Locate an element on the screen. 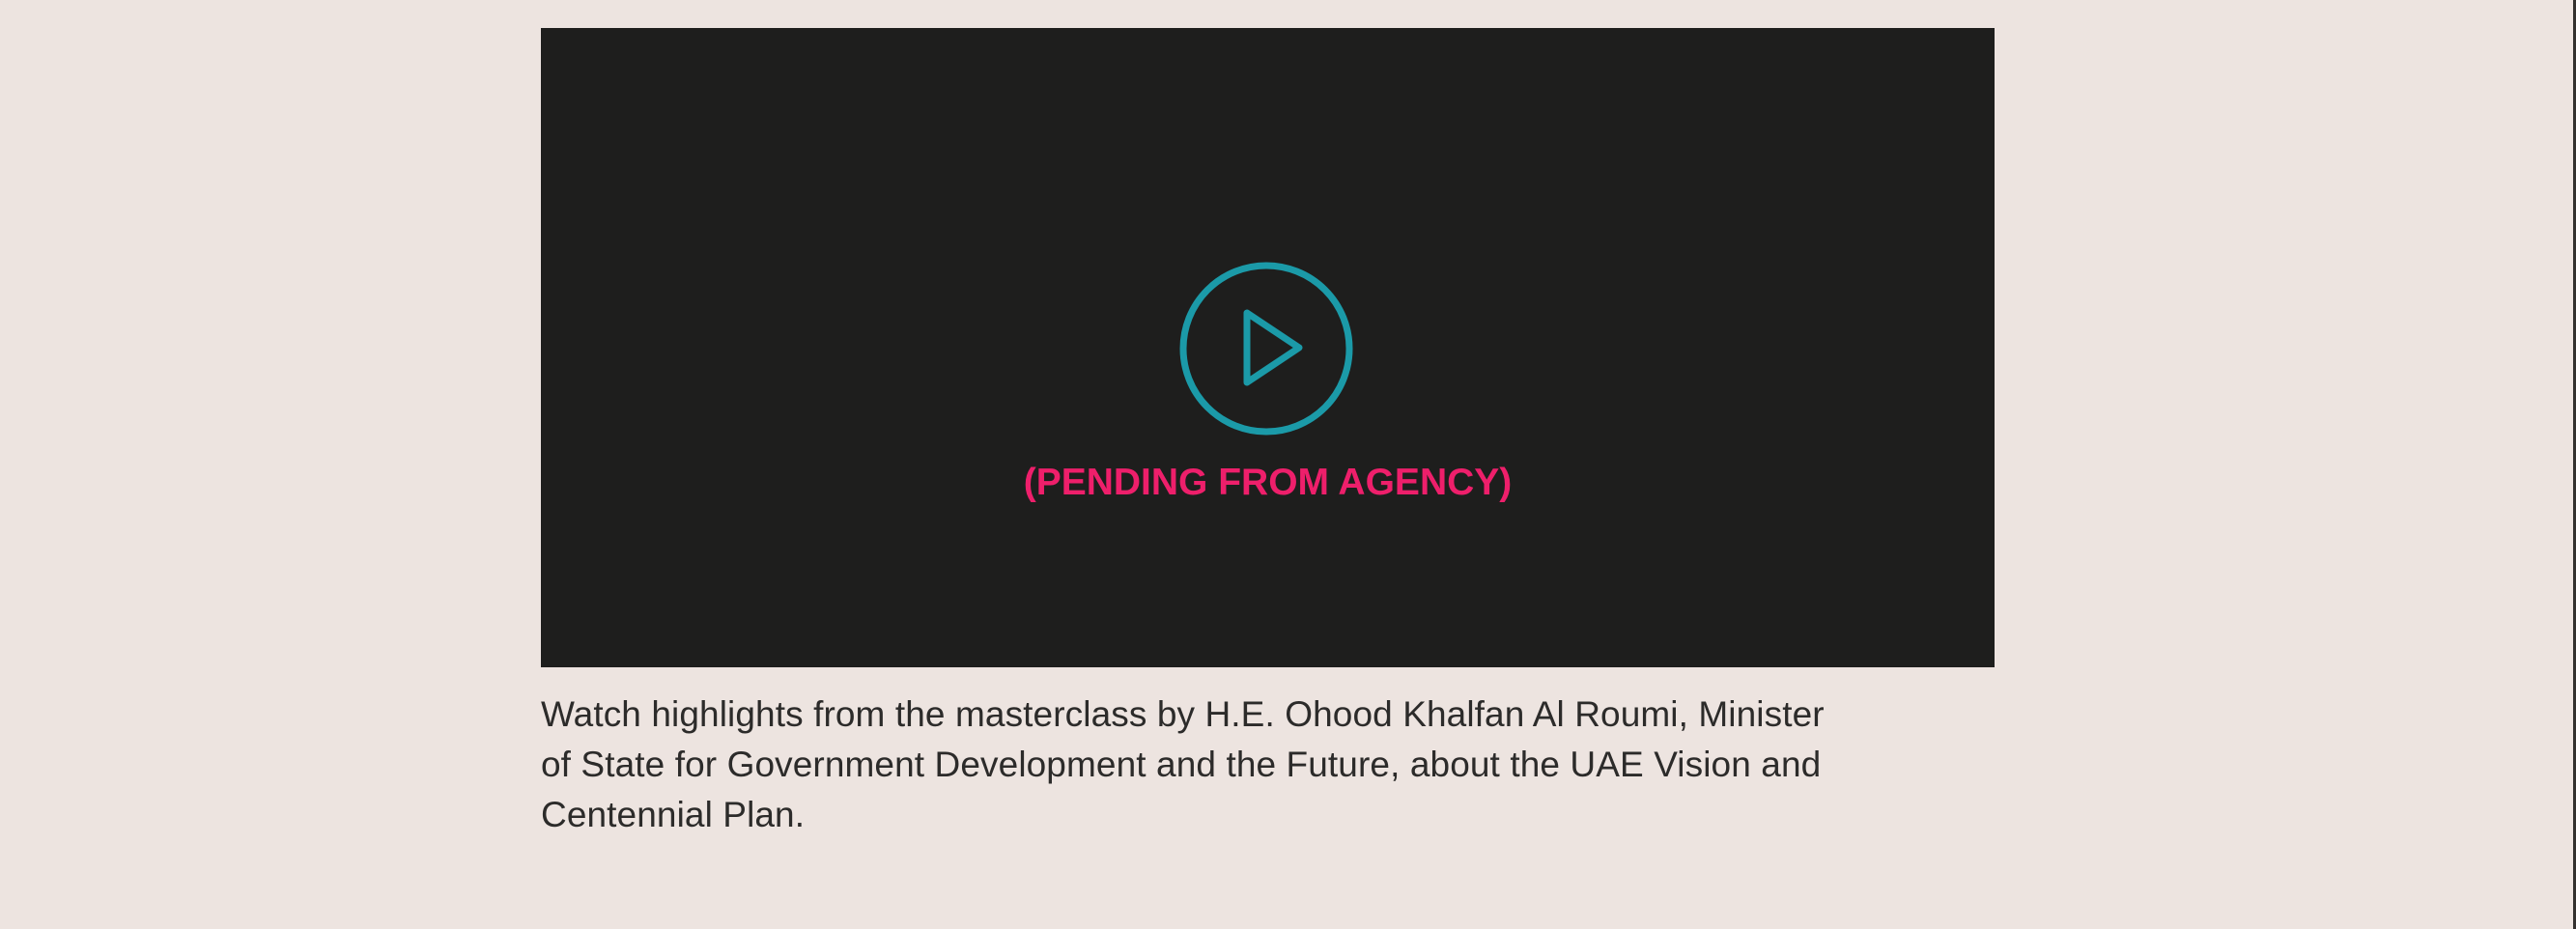  caption-line: Centennial Plan. is located at coordinates (673, 814).